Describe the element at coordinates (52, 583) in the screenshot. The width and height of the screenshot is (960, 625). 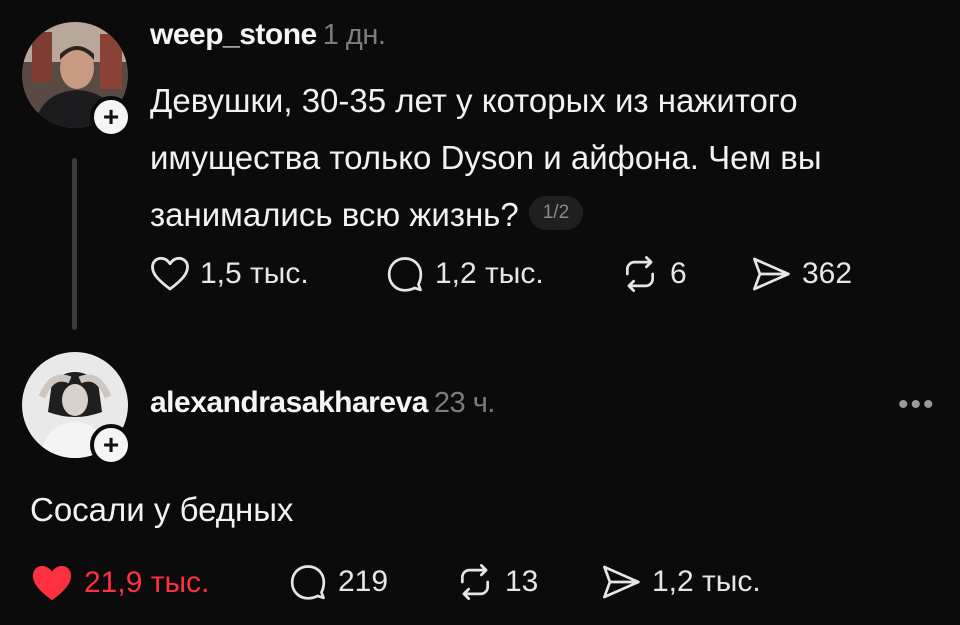
I see `heart-filled-icon` at that location.